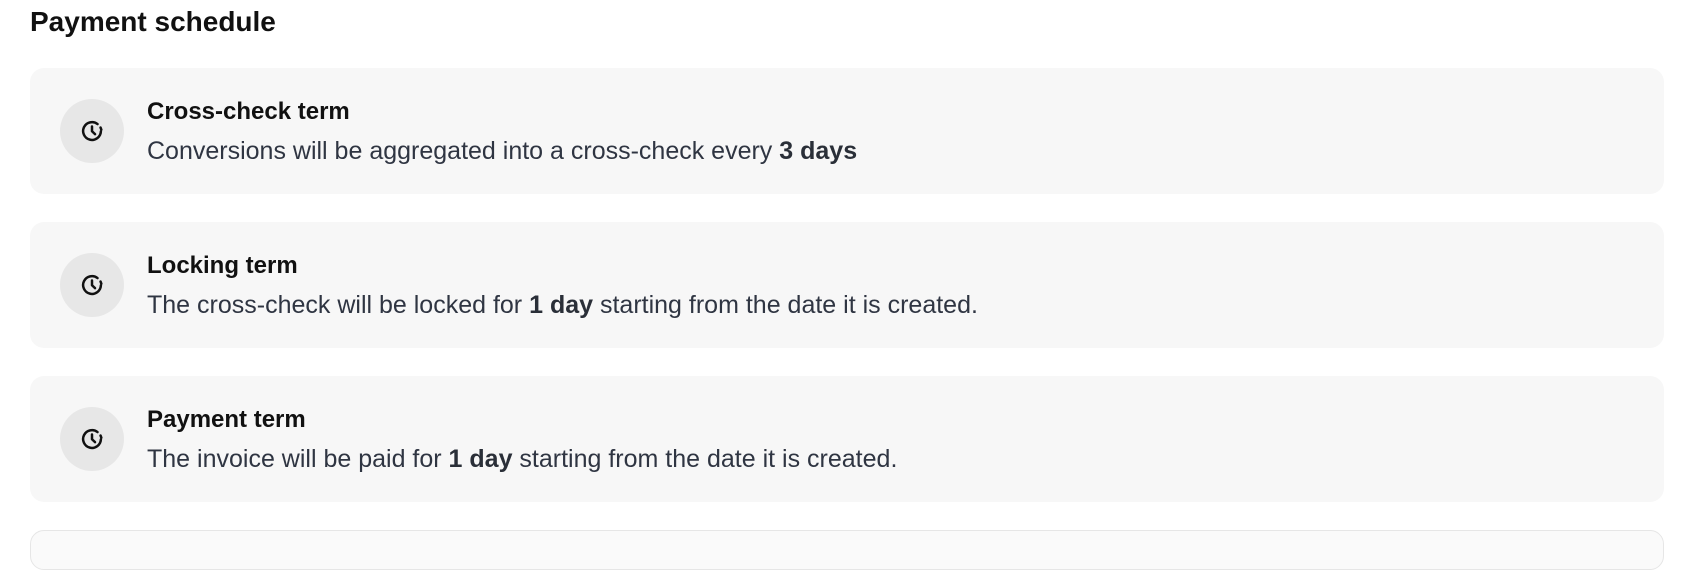  I want to click on description-value: 3 days, so click(818, 151).